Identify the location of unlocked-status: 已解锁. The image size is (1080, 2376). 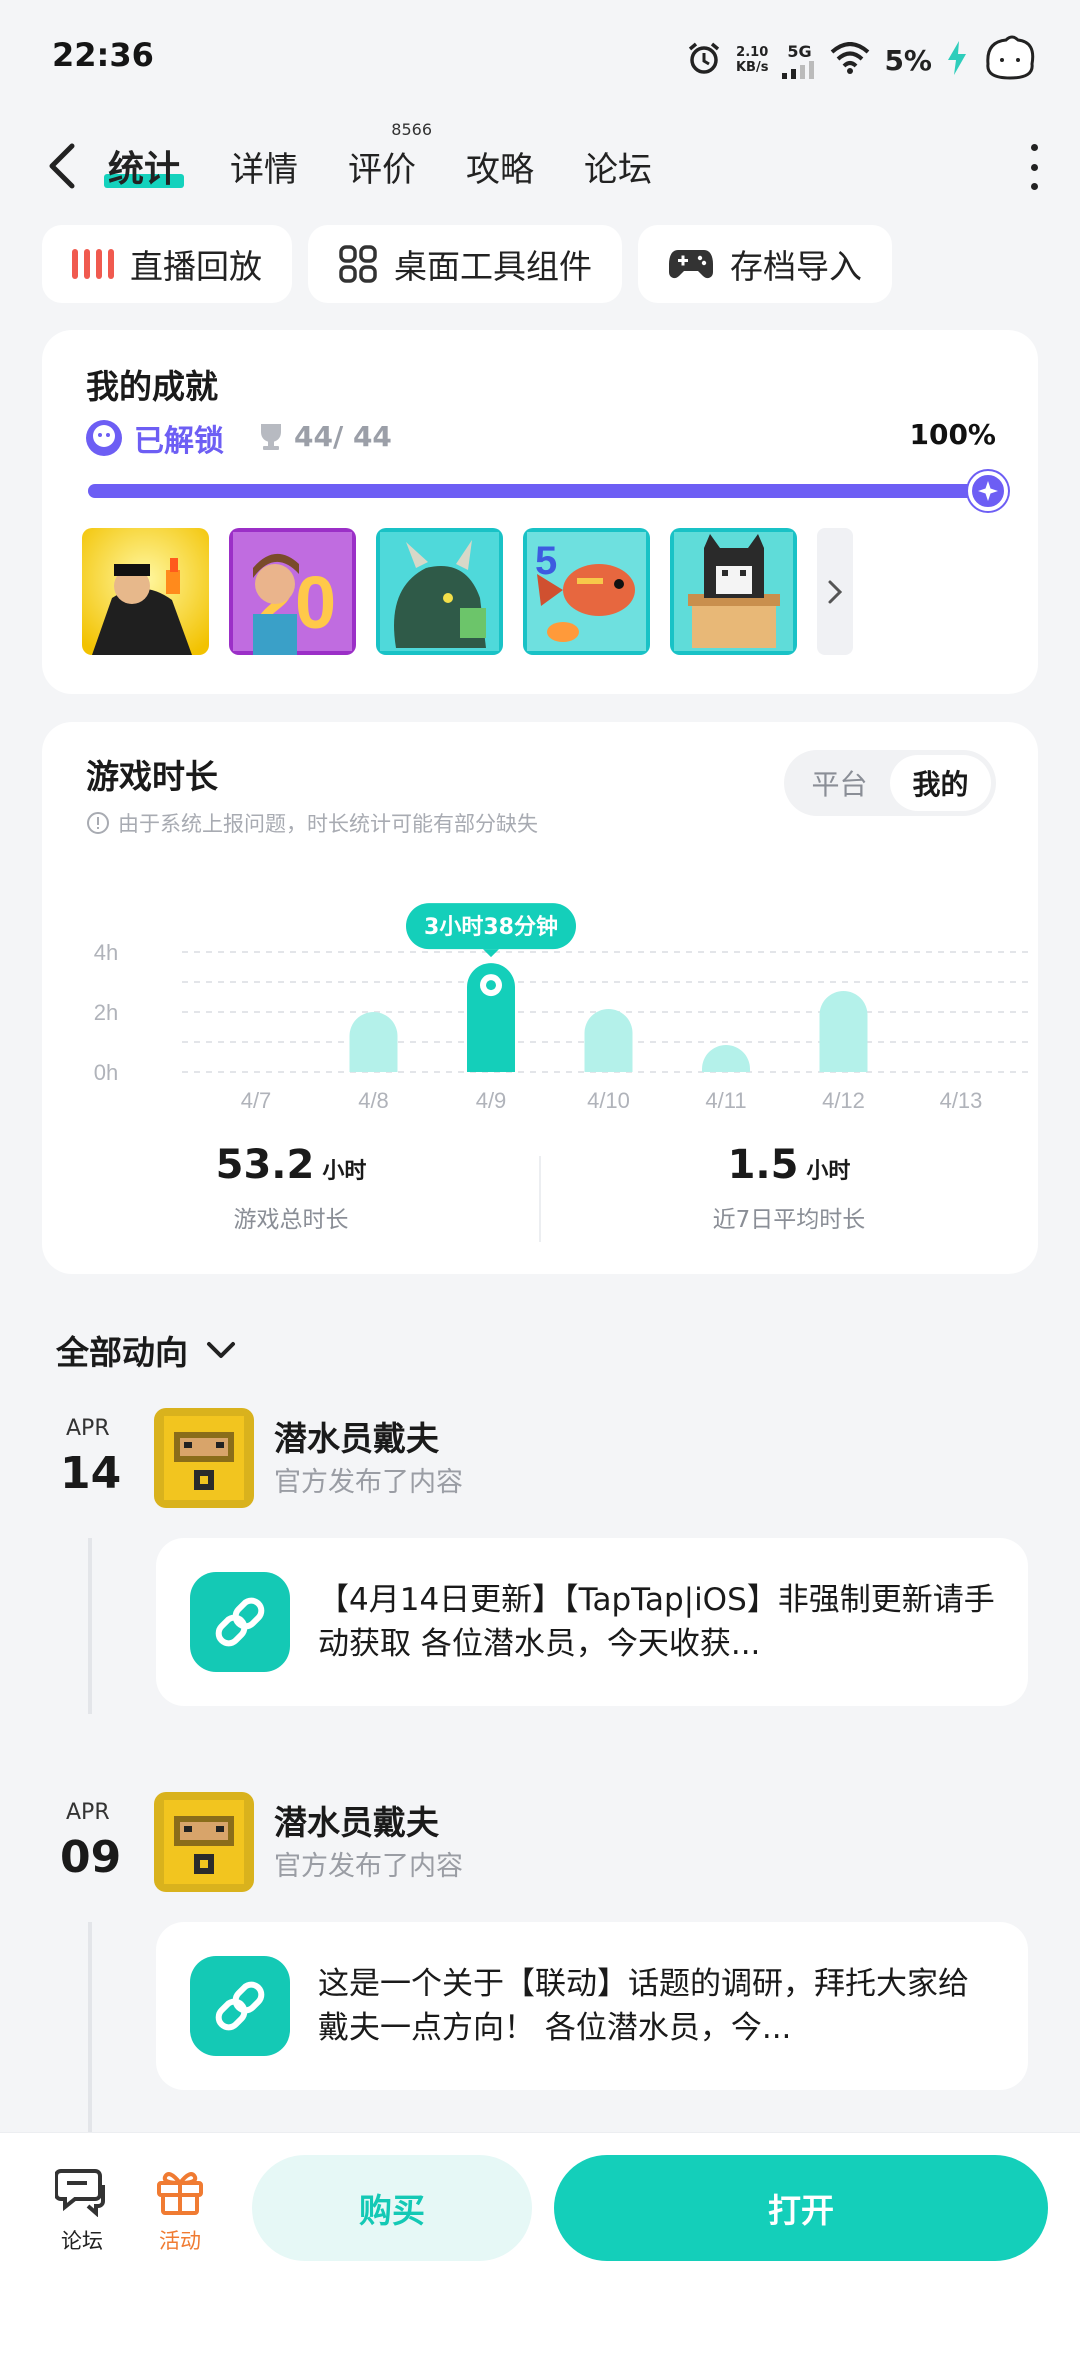
(154, 438).